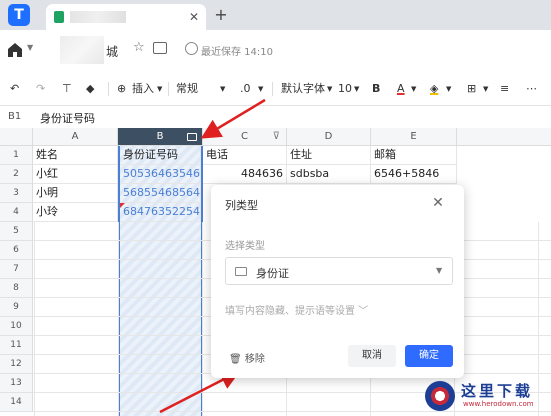  What do you see at coordinates (160, 212) in the screenshot?
I see `table-cell: 68476352254656` at bounding box center [160, 212].